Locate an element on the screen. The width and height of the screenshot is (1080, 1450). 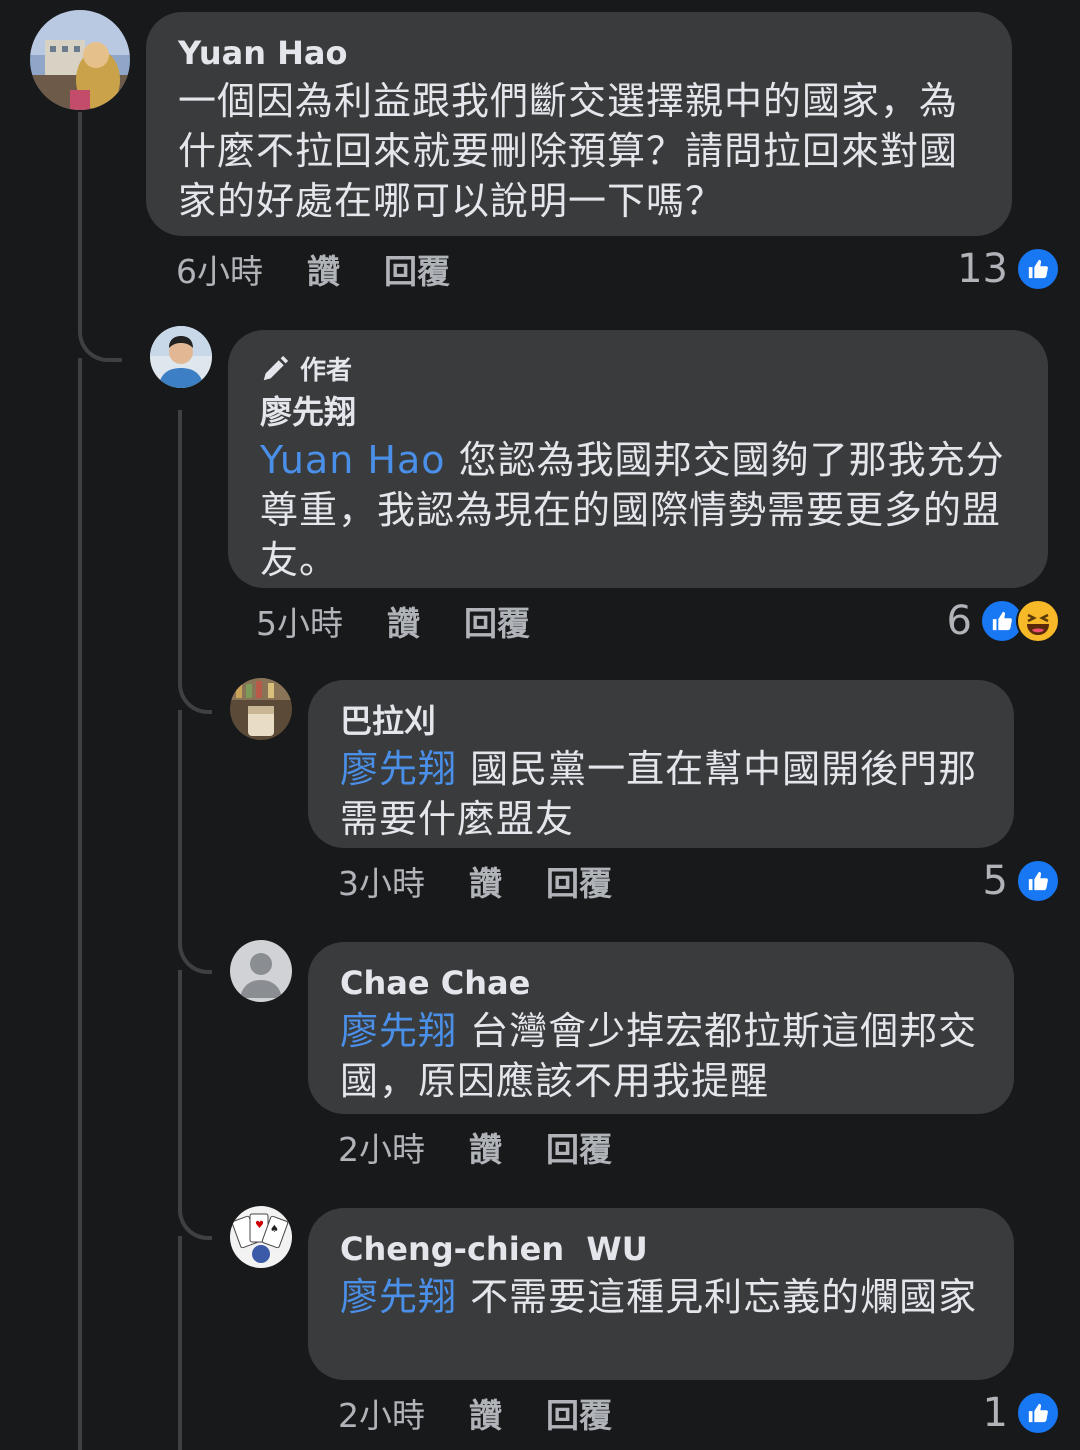
haha-icon is located at coordinates (1038, 621).